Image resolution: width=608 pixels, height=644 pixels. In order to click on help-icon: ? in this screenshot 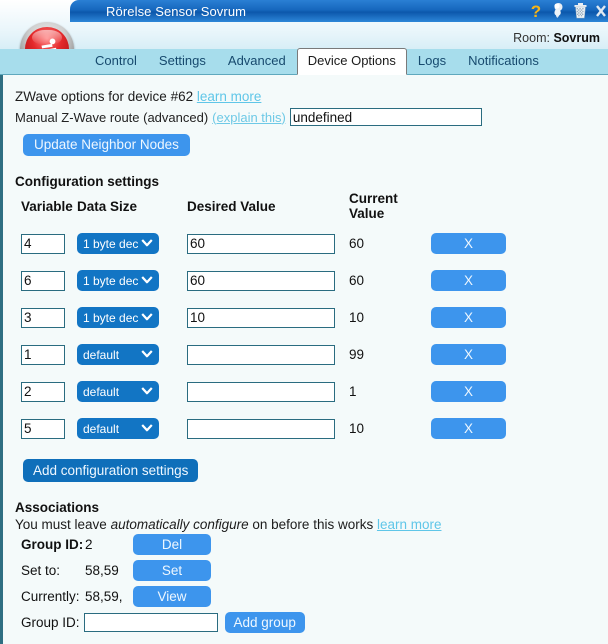, I will do `click(536, 11)`.